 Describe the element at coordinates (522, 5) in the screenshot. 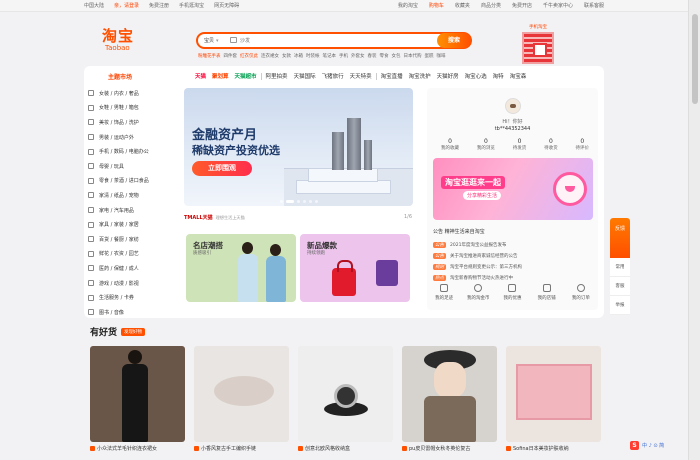

I see `open-store-link: 免费开店` at that location.